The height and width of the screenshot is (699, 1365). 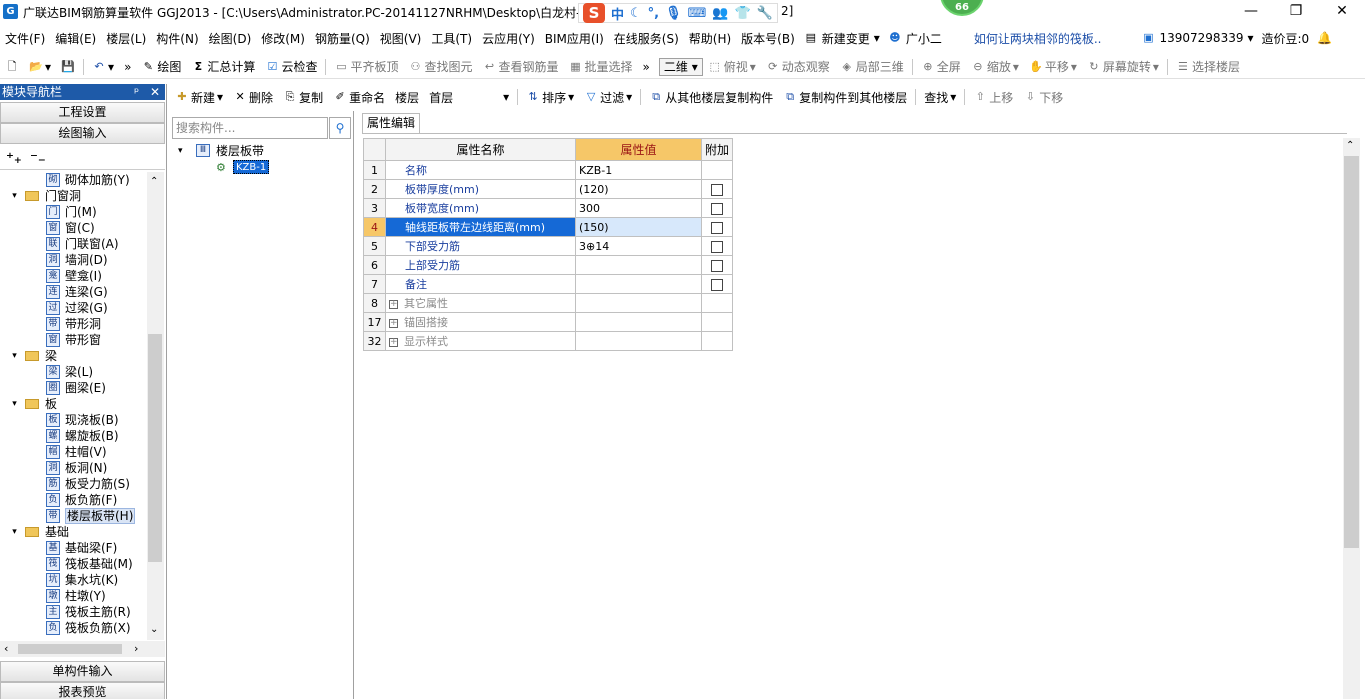 I want to click on property-row: 5 下部受力筋 3⊕14, so click(x=548, y=246).